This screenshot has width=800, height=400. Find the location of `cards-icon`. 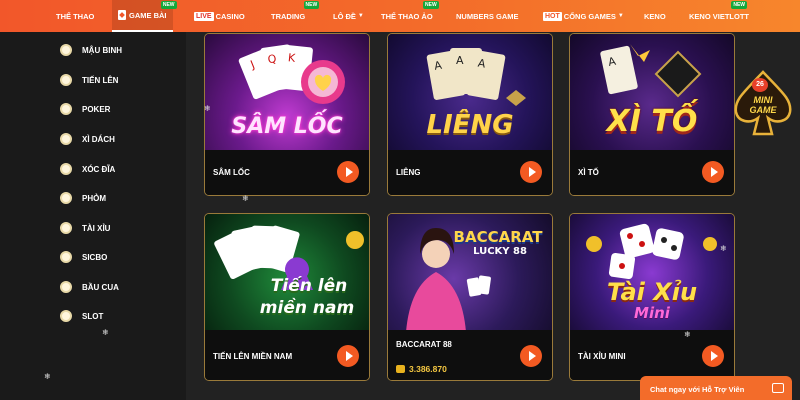

cards-icon is located at coordinates (122, 15).